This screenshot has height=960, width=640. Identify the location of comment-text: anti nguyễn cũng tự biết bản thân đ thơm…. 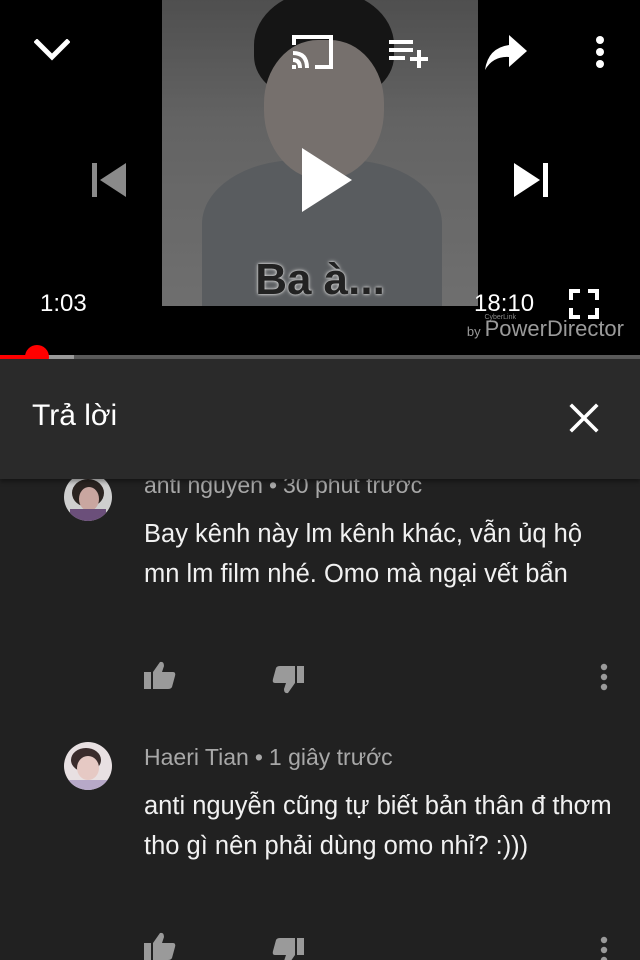
(378, 826).